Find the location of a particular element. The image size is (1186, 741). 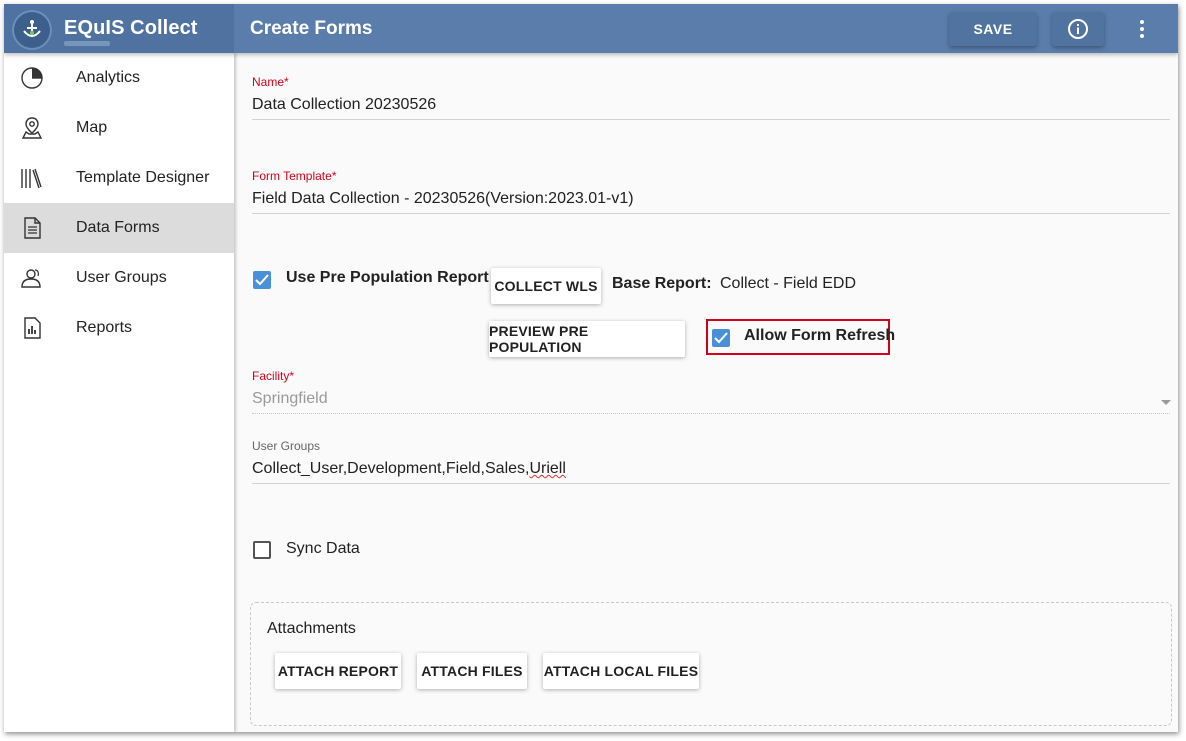

name-label: Name* is located at coordinates (270, 82).